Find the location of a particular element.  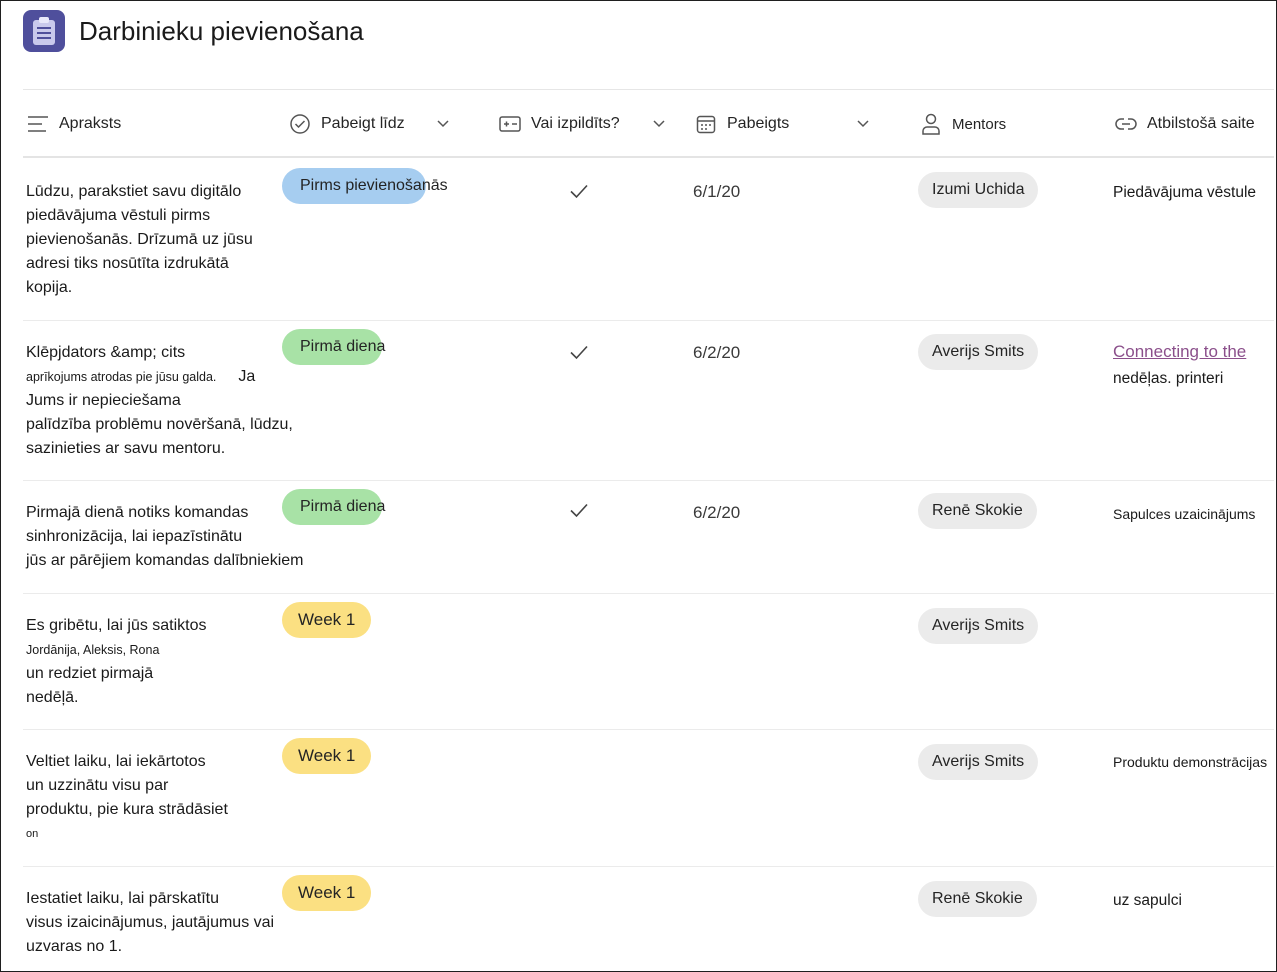

column-label: Pabeigt līdz is located at coordinates (363, 123).